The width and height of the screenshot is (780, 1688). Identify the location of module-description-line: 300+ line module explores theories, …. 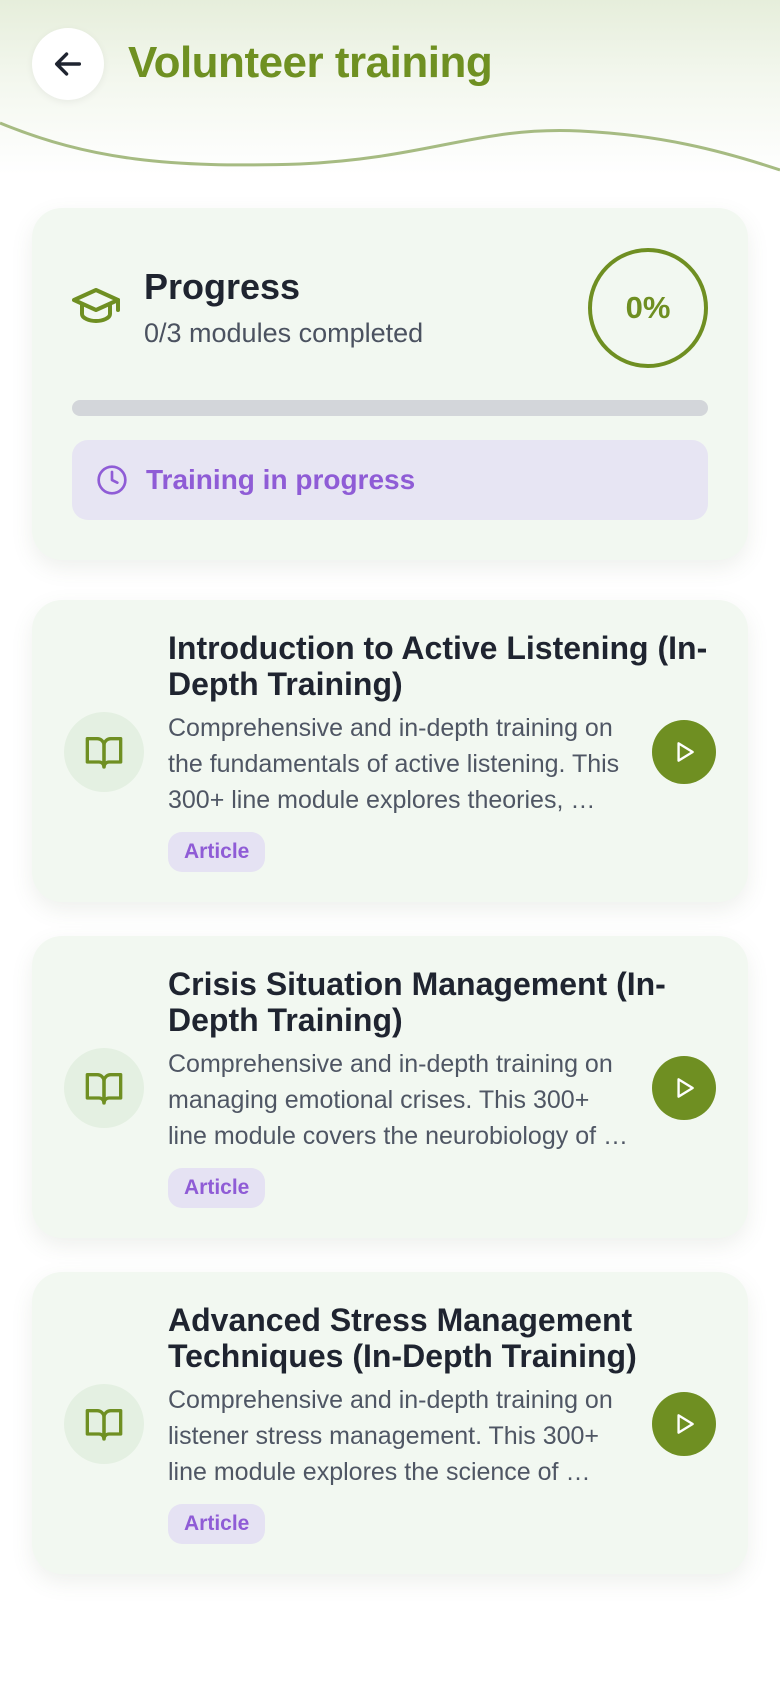
(382, 800).